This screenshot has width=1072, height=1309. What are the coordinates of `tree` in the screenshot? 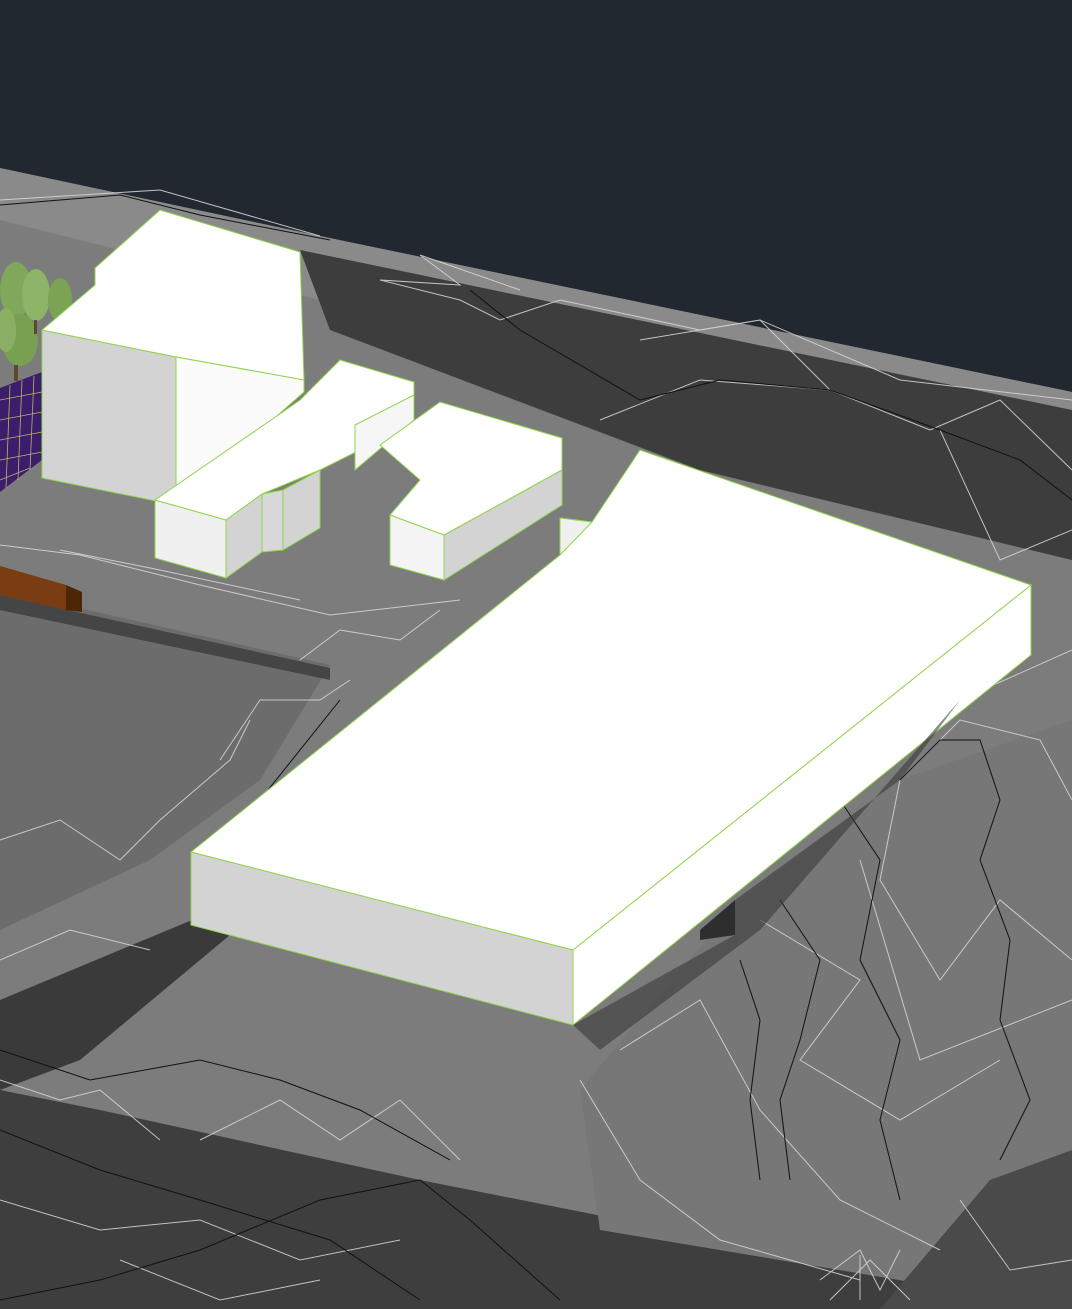 It's located at (36, 295).